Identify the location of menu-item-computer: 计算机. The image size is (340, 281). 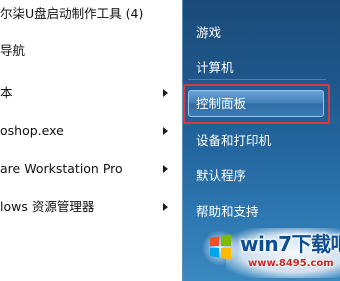
(215, 68).